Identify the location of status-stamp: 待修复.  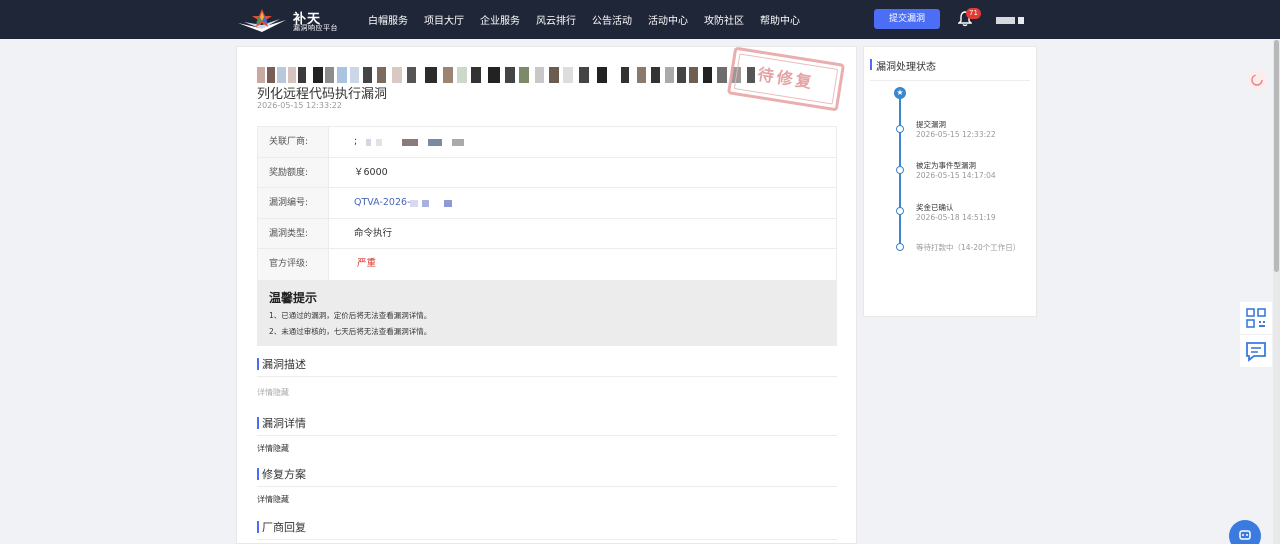
(786, 79).